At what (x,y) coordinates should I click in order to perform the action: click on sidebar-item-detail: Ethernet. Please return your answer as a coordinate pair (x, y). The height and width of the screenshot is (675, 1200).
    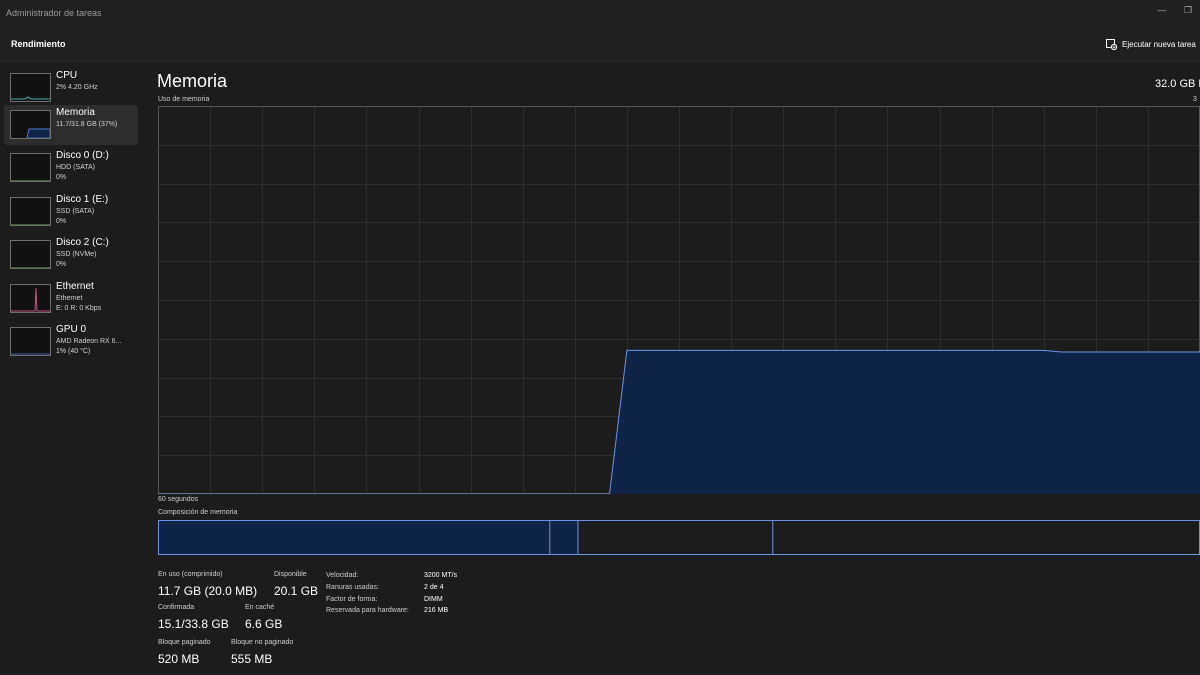
    Looking at the image, I should click on (69, 298).